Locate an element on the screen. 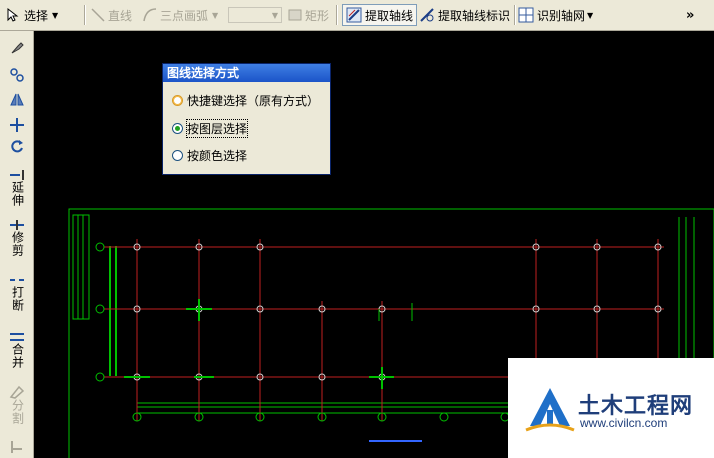  extend-label: 延伸 is located at coordinates (17, 194).